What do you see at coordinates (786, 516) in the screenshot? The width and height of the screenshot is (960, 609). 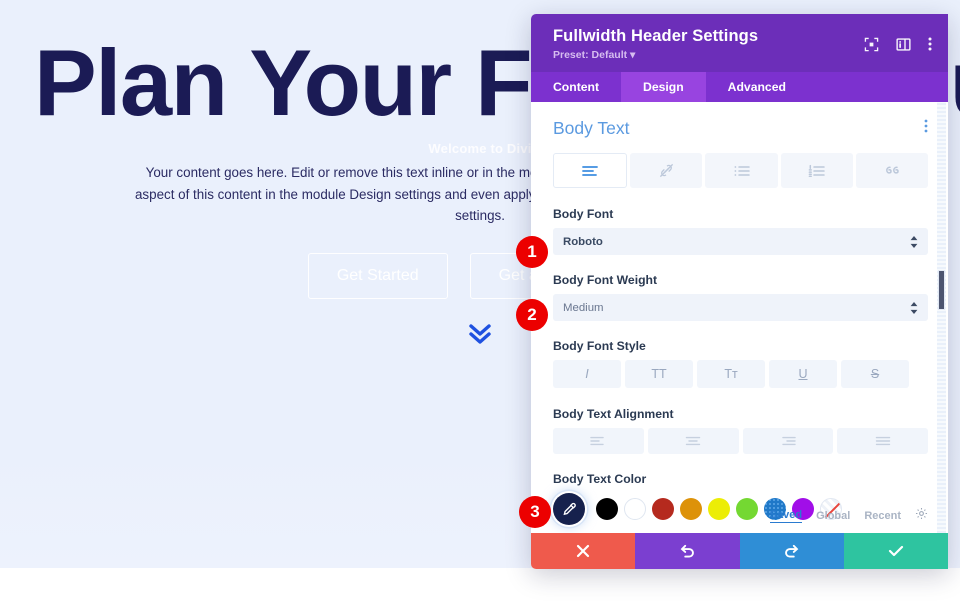 I see `palette-tab-saved: Saved` at bounding box center [786, 516].